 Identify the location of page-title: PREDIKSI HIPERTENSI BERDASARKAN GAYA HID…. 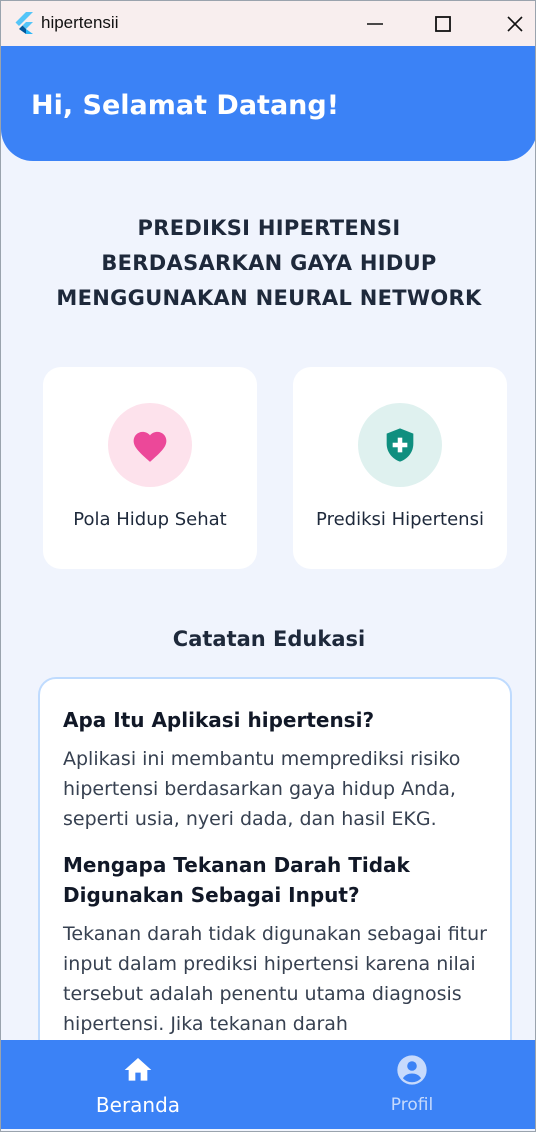
(268, 263).